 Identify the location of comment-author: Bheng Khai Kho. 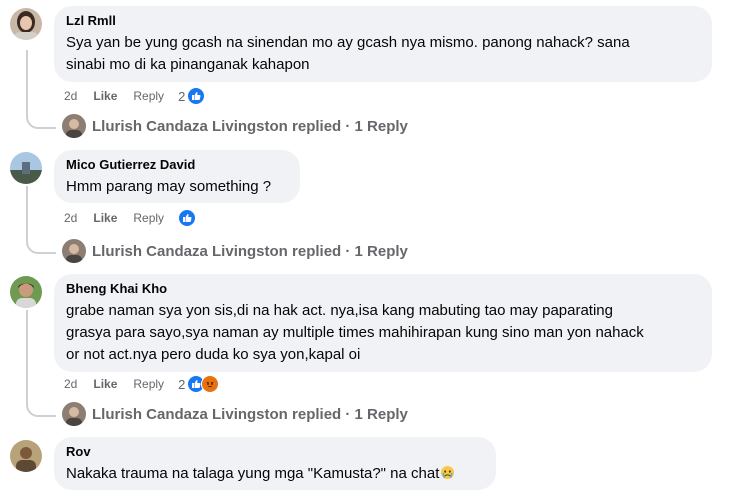
(383, 289).